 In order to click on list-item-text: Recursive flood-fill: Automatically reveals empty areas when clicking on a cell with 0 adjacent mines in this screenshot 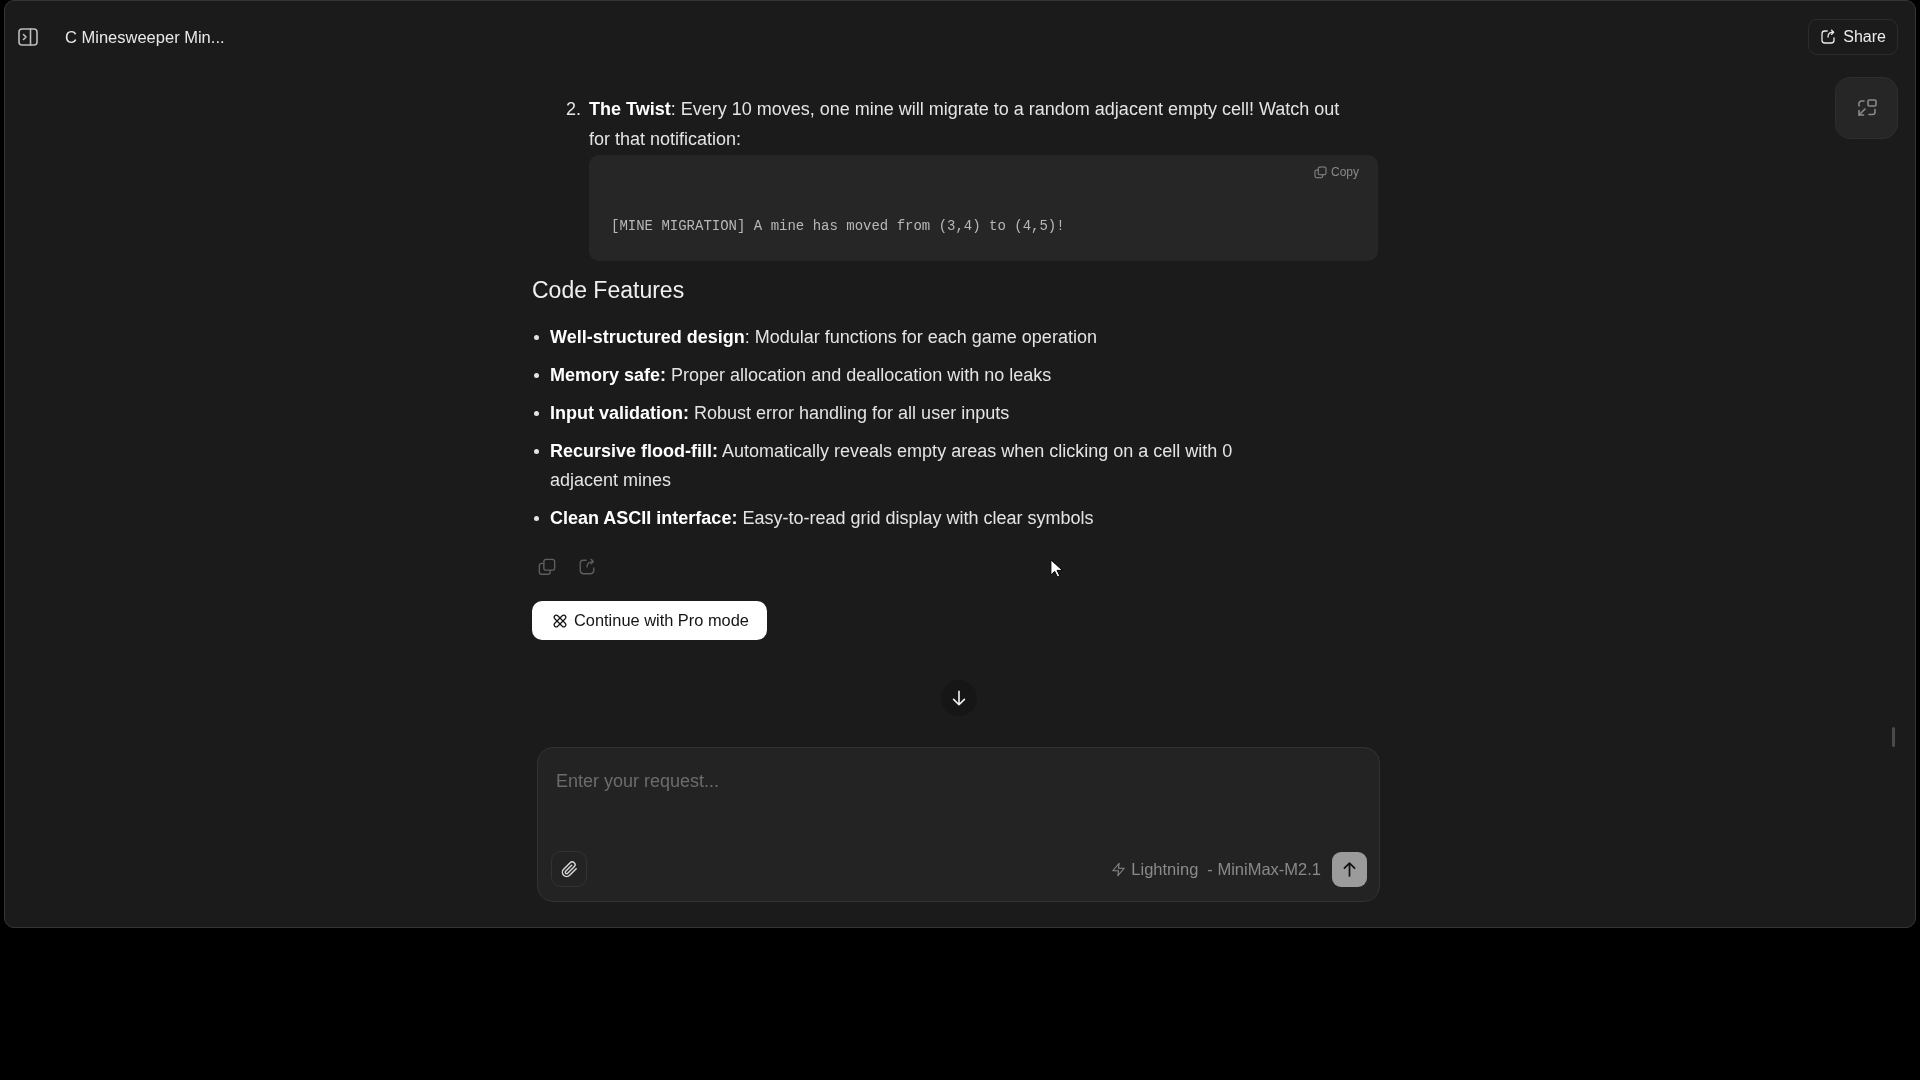, I will do `click(892, 466)`.